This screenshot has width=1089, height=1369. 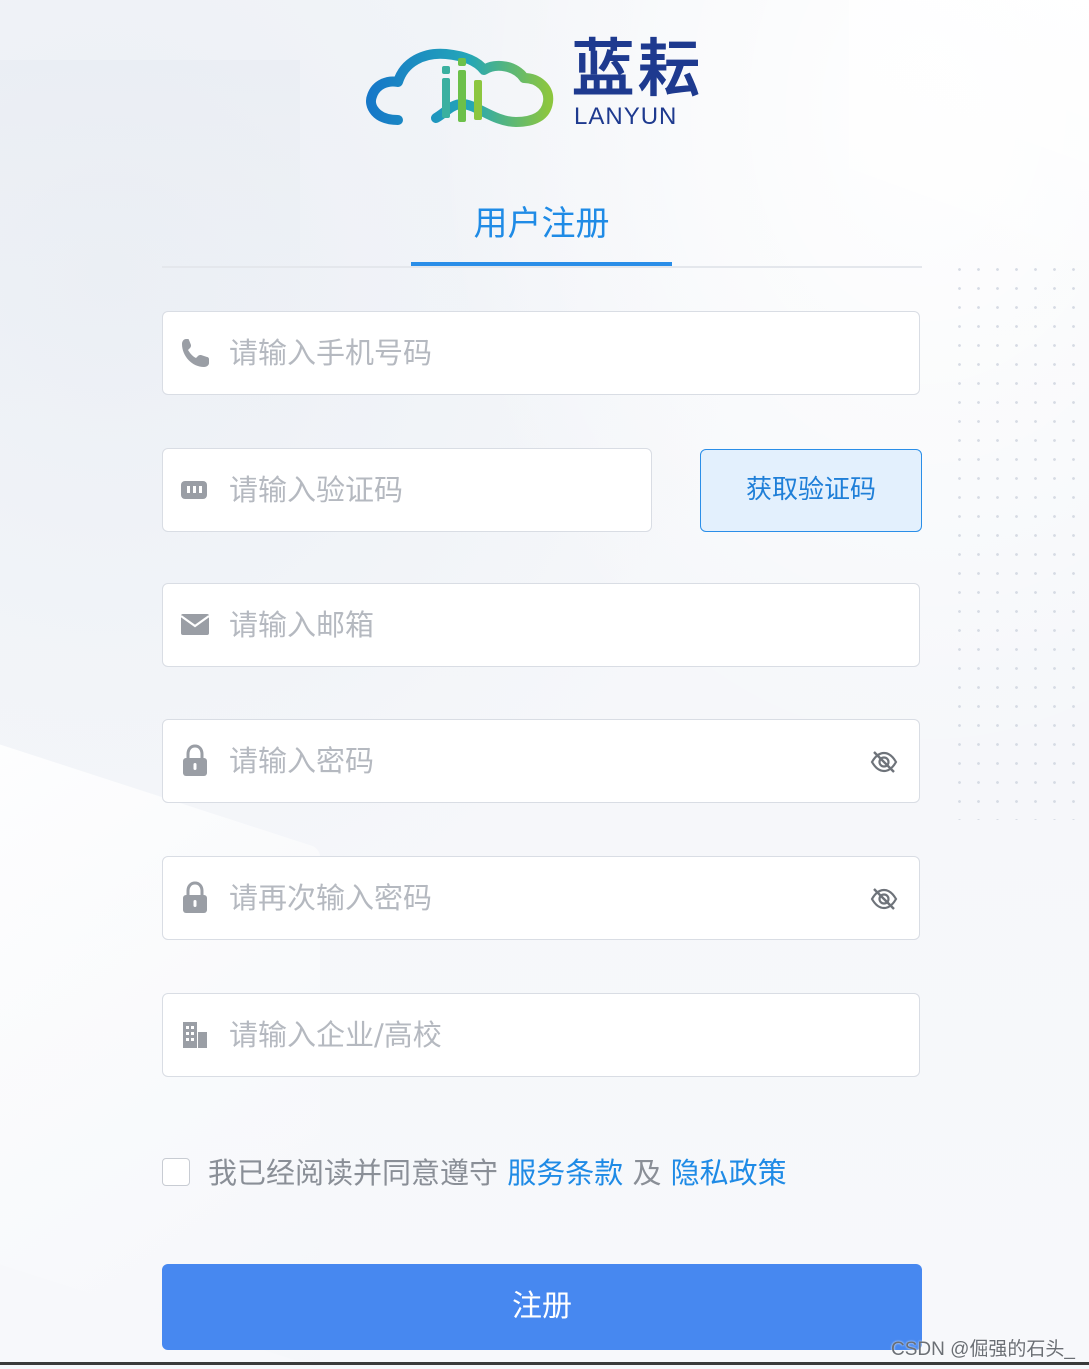 What do you see at coordinates (529, 1035) in the screenshot?
I see `organization-input` at bounding box center [529, 1035].